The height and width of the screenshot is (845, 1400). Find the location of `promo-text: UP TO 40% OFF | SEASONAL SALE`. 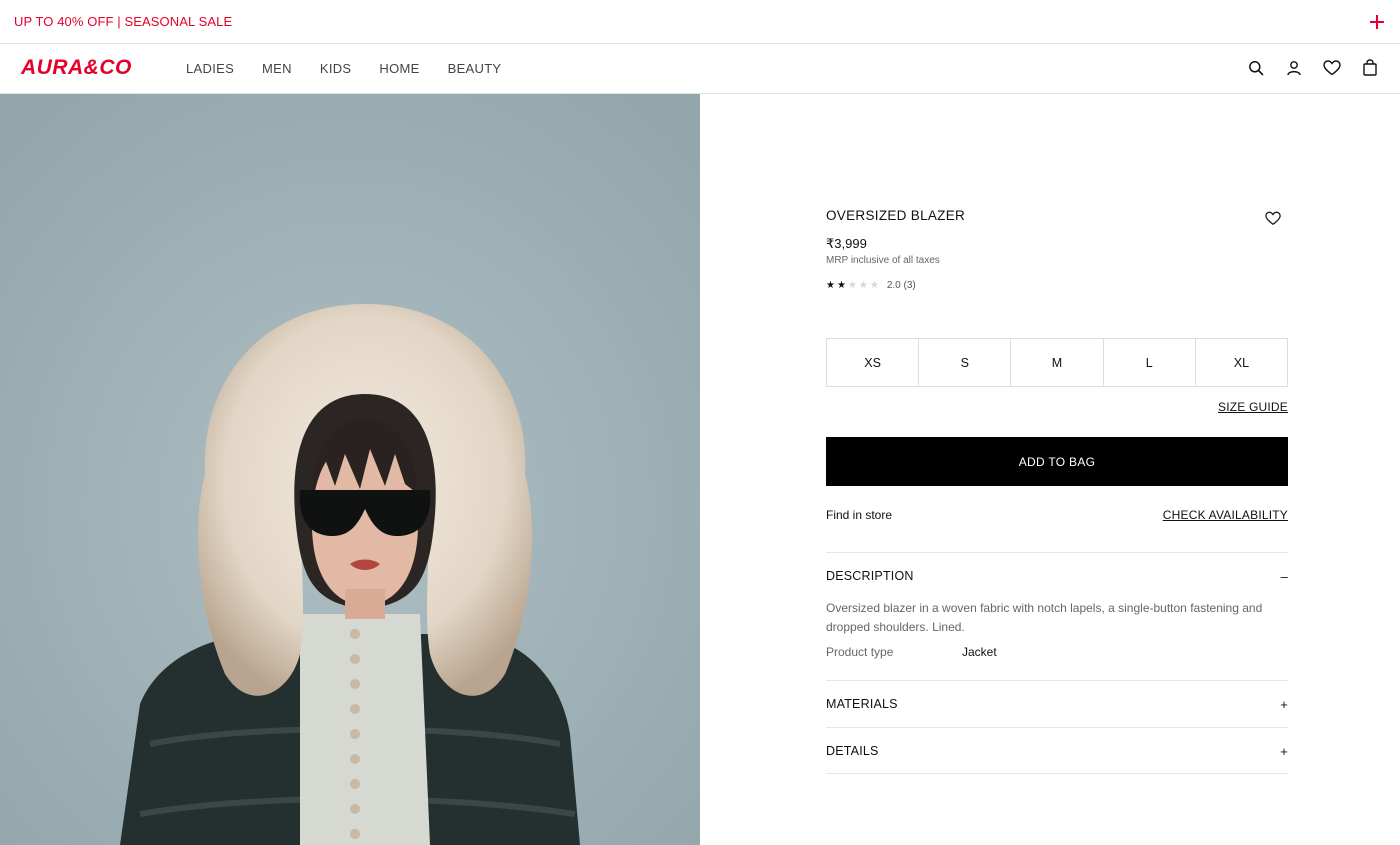

promo-text: UP TO 40% OFF | SEASONAL SALE is located at coordinates (123, 21).